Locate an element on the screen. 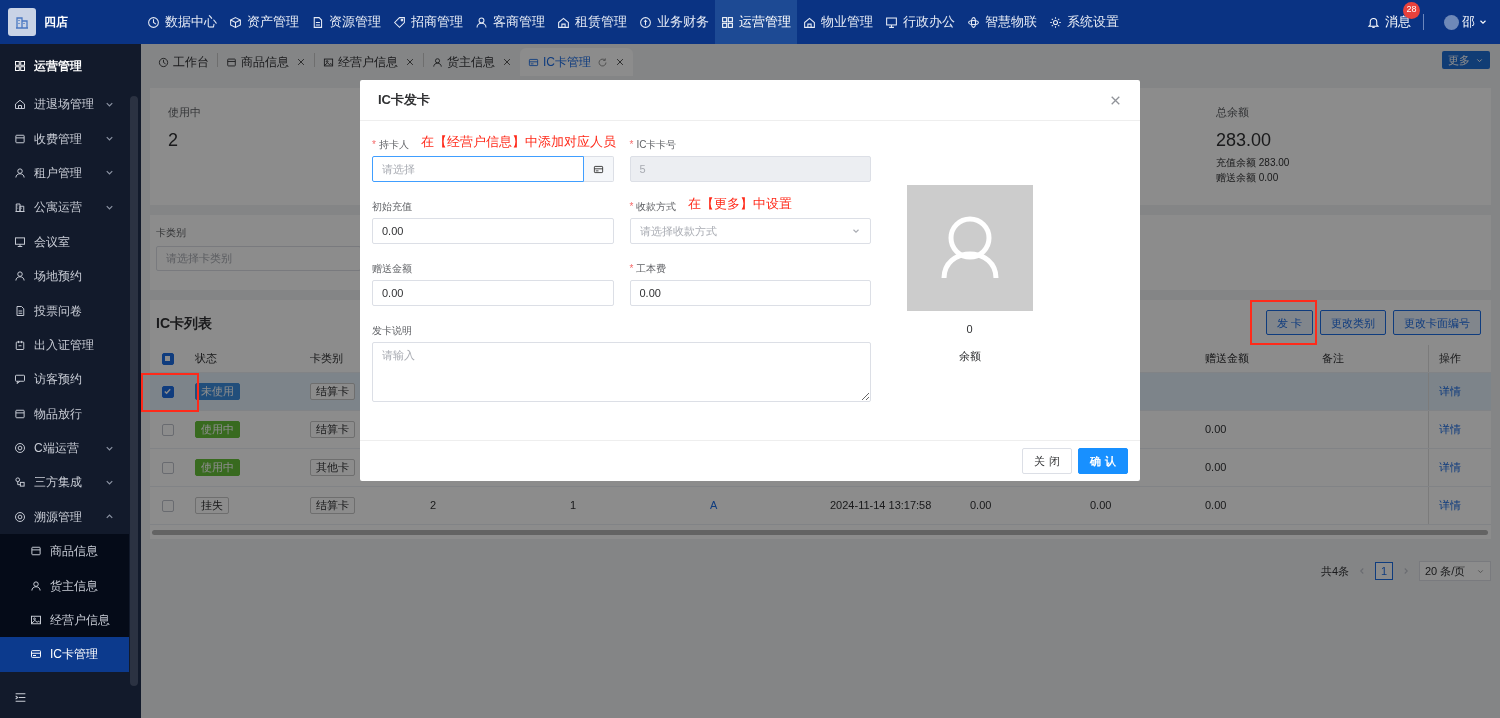 The image size is (1500, 718). card-type-tag: 其他卡 is located at coordinates (332, 467).